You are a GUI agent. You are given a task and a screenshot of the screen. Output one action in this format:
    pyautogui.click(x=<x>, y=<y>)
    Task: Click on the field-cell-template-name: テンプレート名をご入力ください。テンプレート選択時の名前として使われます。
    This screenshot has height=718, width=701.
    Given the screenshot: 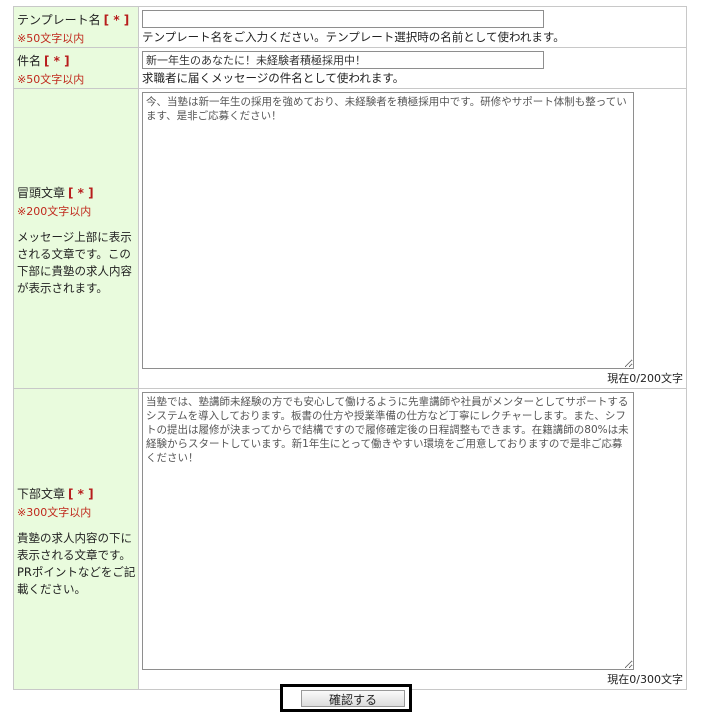 What is the action you would take?
    pyautogui.click(x=412, y=27)
    